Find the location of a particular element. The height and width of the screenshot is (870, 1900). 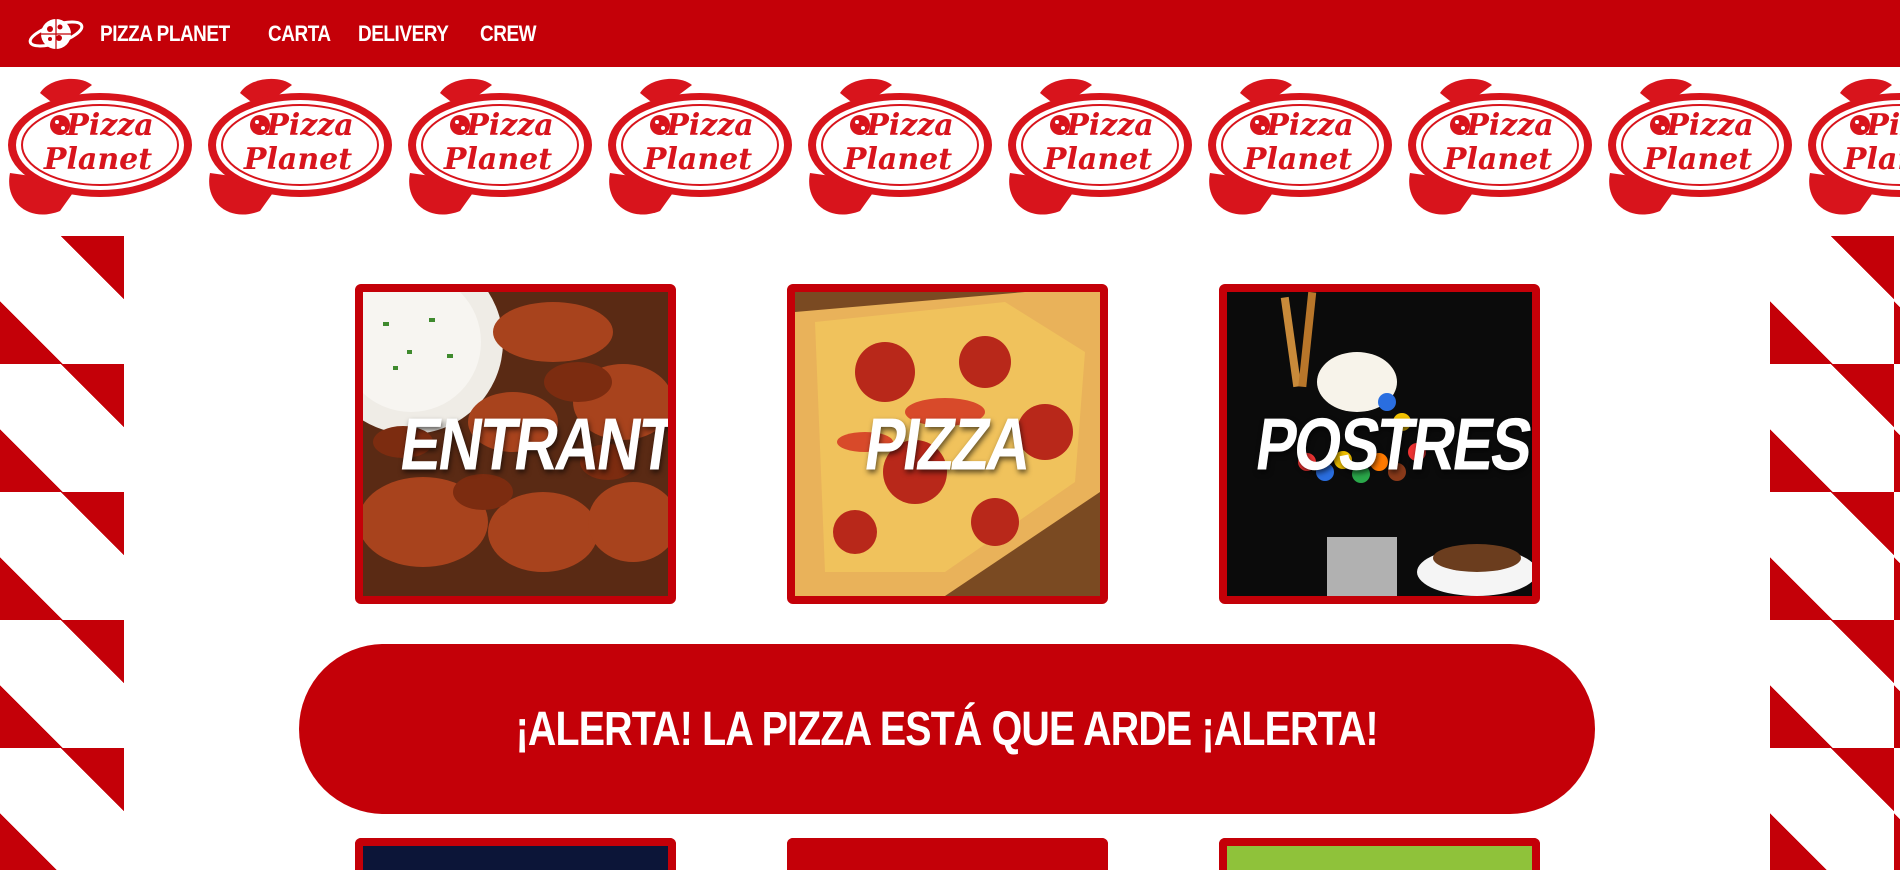

planet-pizza-logo-icon is located at coordinates (56, 34).